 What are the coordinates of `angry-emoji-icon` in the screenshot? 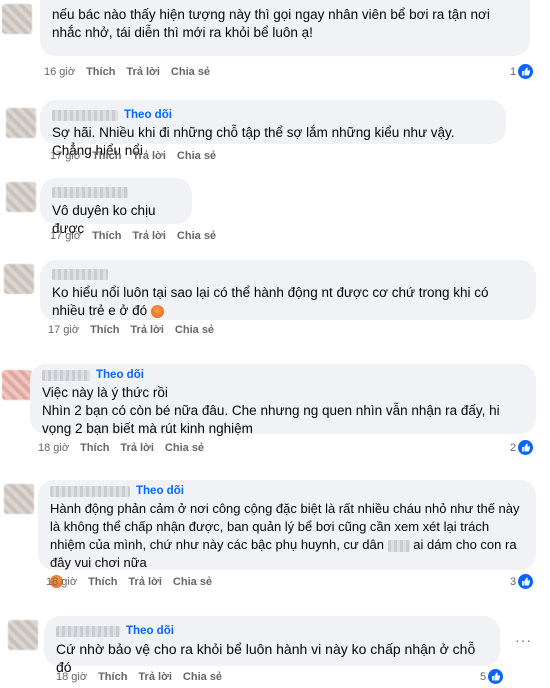 It's located at (157, 311).